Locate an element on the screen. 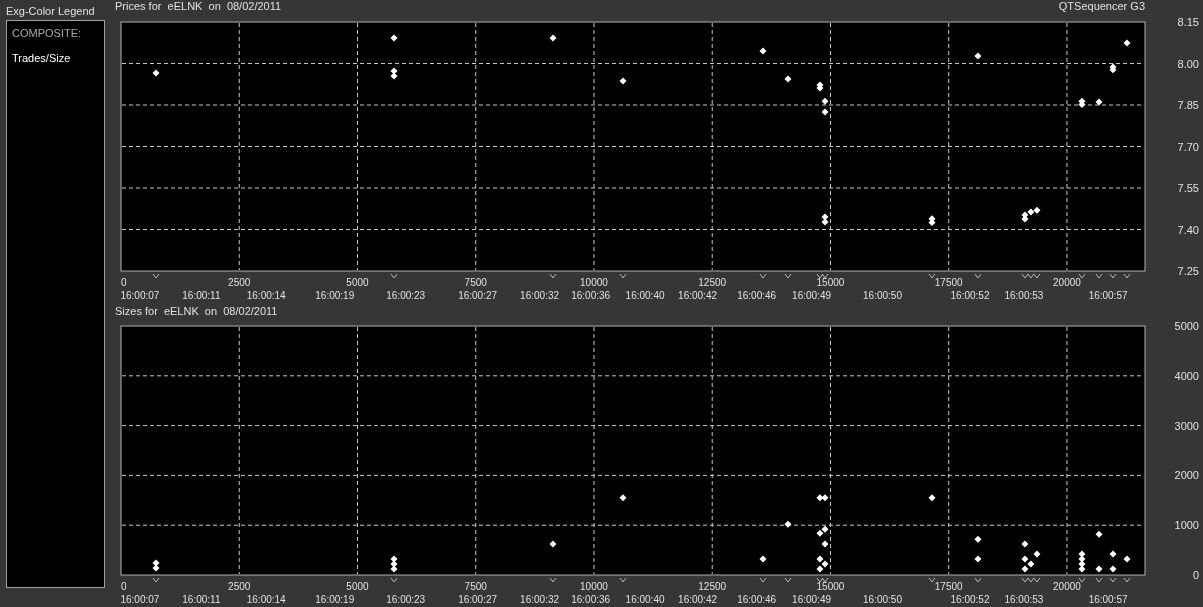  chart-title: Sizes for eELNK on 08/02/2011 is located at coordinates (196, 311).